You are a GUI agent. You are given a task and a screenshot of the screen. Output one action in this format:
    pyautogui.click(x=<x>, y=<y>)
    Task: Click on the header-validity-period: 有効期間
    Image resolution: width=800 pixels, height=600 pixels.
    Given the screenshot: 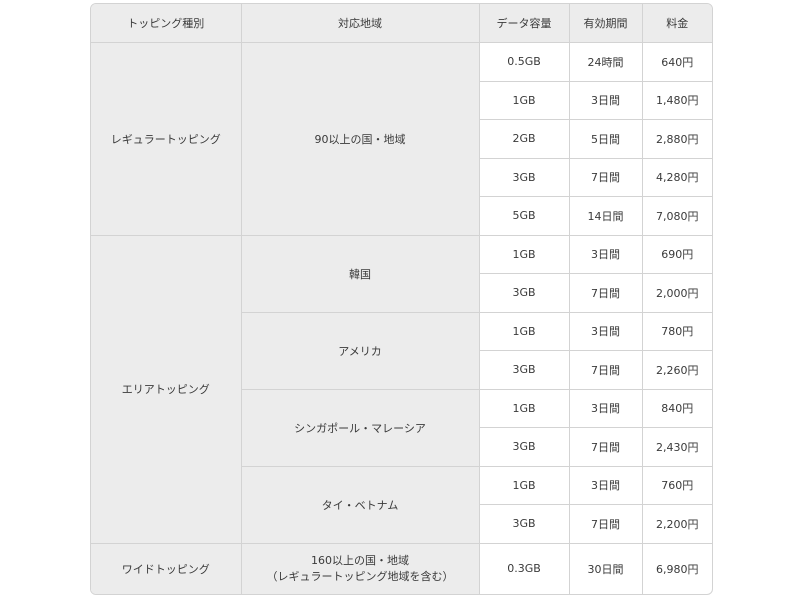 What is the action you would take?
    pyautogui.click(x=606, y=23)
    